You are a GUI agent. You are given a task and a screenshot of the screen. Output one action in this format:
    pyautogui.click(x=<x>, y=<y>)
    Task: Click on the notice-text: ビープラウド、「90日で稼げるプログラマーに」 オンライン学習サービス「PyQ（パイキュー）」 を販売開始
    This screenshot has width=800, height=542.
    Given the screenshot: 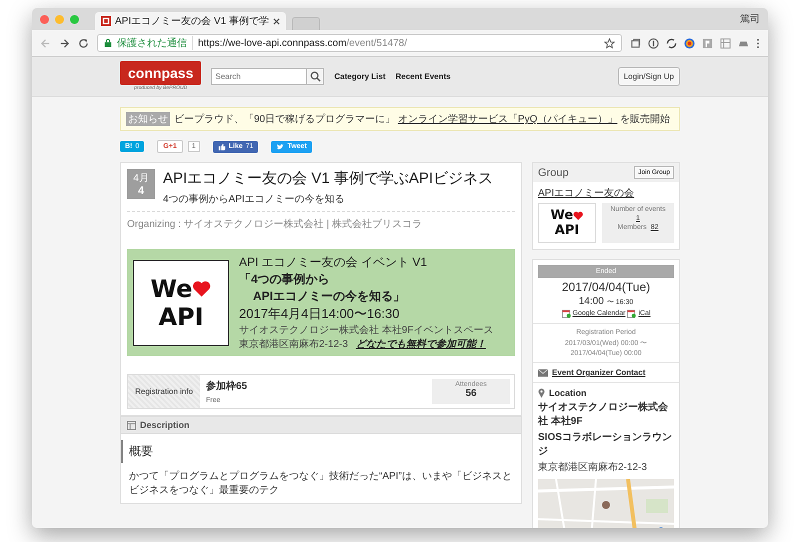 What is the action you would take?
    pyautogui.click(x=422, y=119)
    